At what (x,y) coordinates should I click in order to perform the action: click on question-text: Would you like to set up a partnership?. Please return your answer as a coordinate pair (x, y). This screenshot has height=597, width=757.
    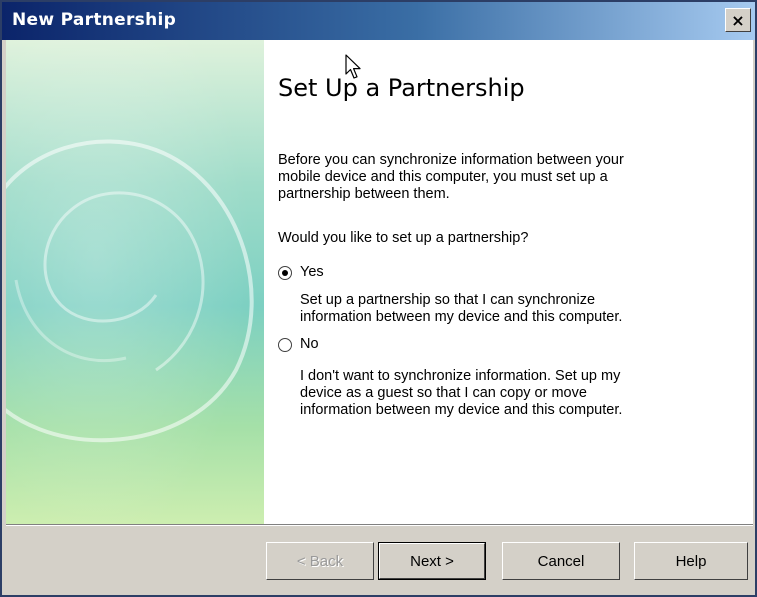
    Looking at the image, I should click on (403, 238).